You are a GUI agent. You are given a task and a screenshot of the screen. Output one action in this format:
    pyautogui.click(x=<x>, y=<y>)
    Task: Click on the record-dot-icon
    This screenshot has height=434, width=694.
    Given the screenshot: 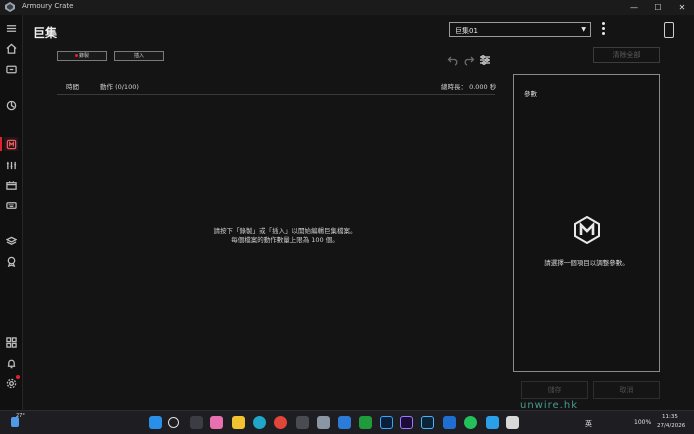 What is the action you would take?
    pyautogui.click(x=76, y=55)
    